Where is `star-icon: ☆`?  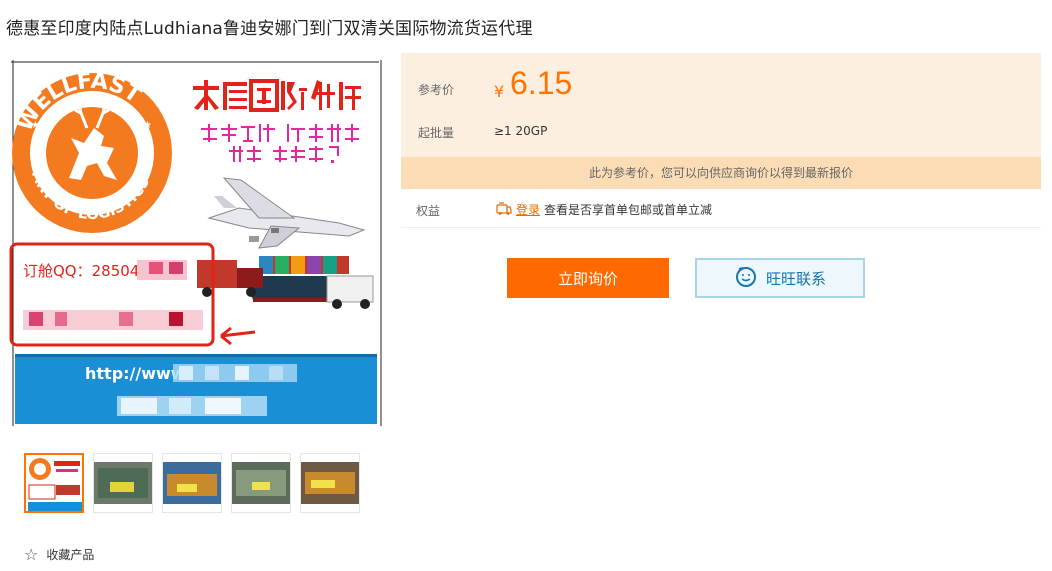 star-icon: ☆ is located at coordinates (31, 554).